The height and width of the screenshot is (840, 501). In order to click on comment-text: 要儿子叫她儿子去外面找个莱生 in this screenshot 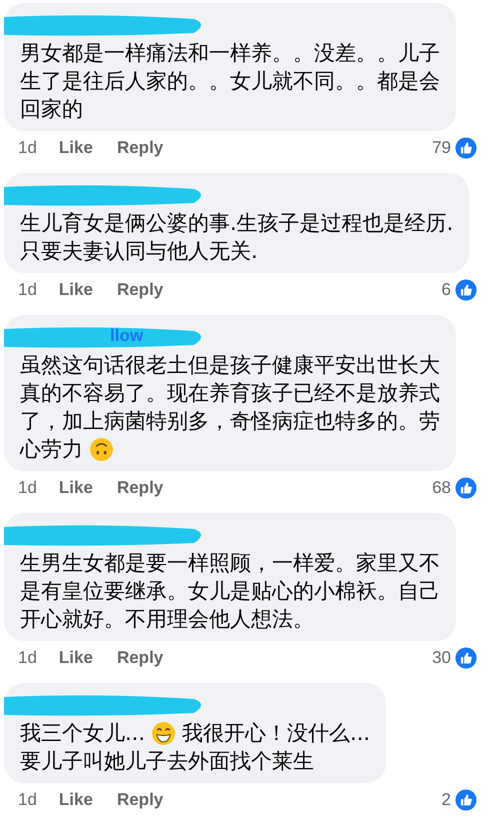, I will do `click(167, 761)`.